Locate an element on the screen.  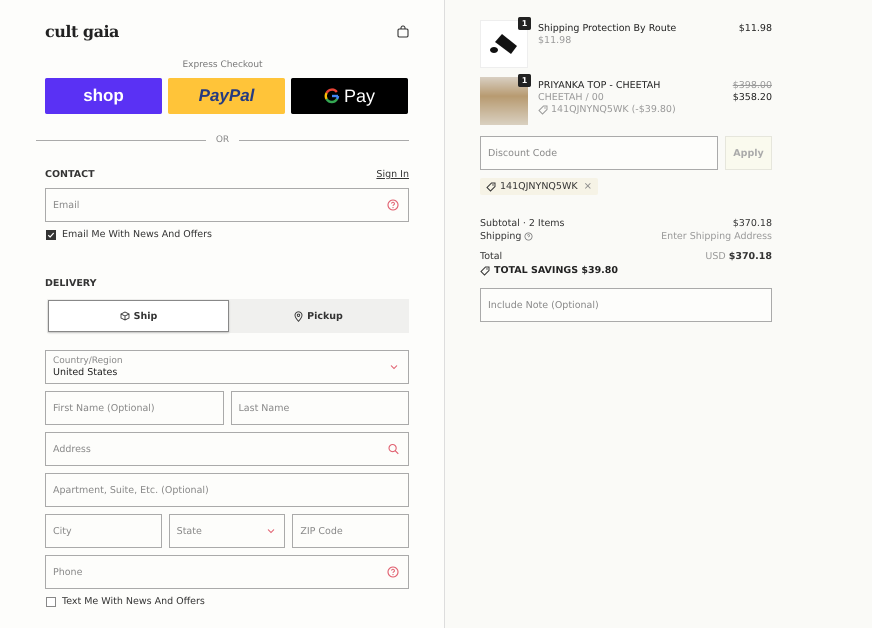
shop-pay-button: shop is located at coordinates (103, 96).